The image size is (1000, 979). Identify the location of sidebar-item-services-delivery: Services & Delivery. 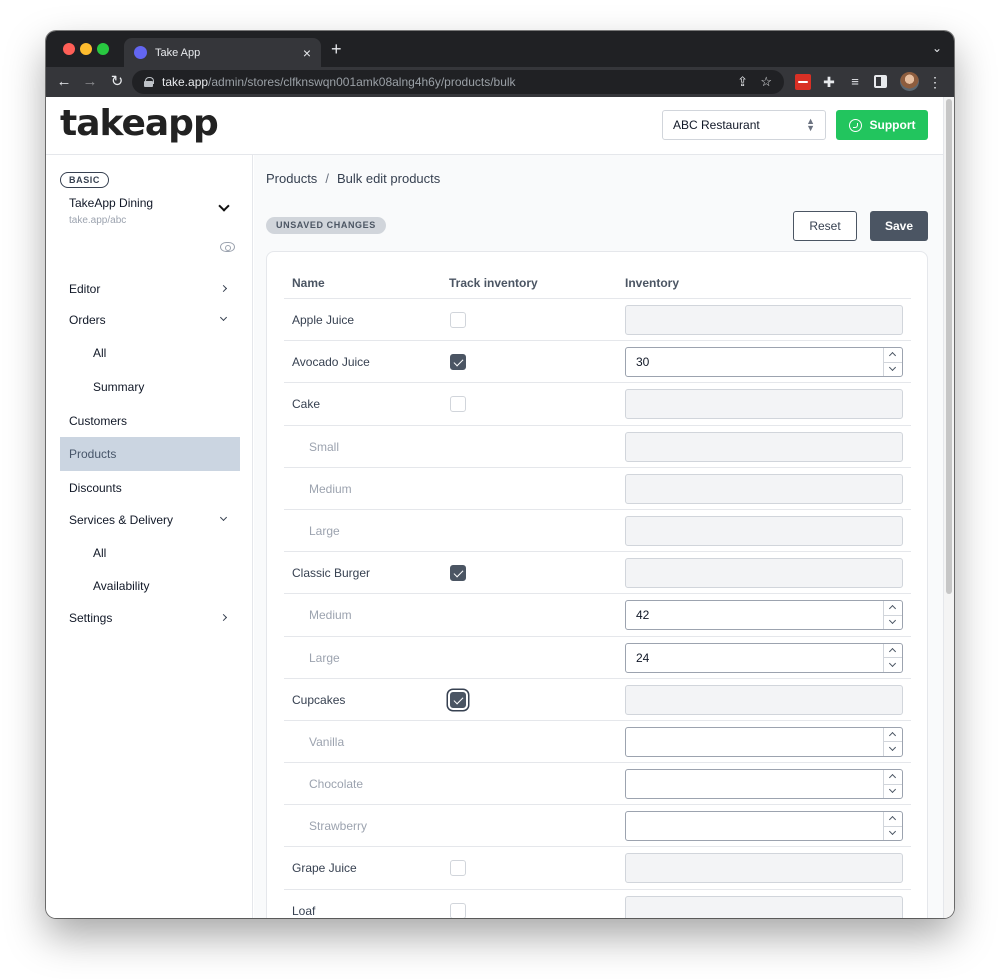
(150, 520).